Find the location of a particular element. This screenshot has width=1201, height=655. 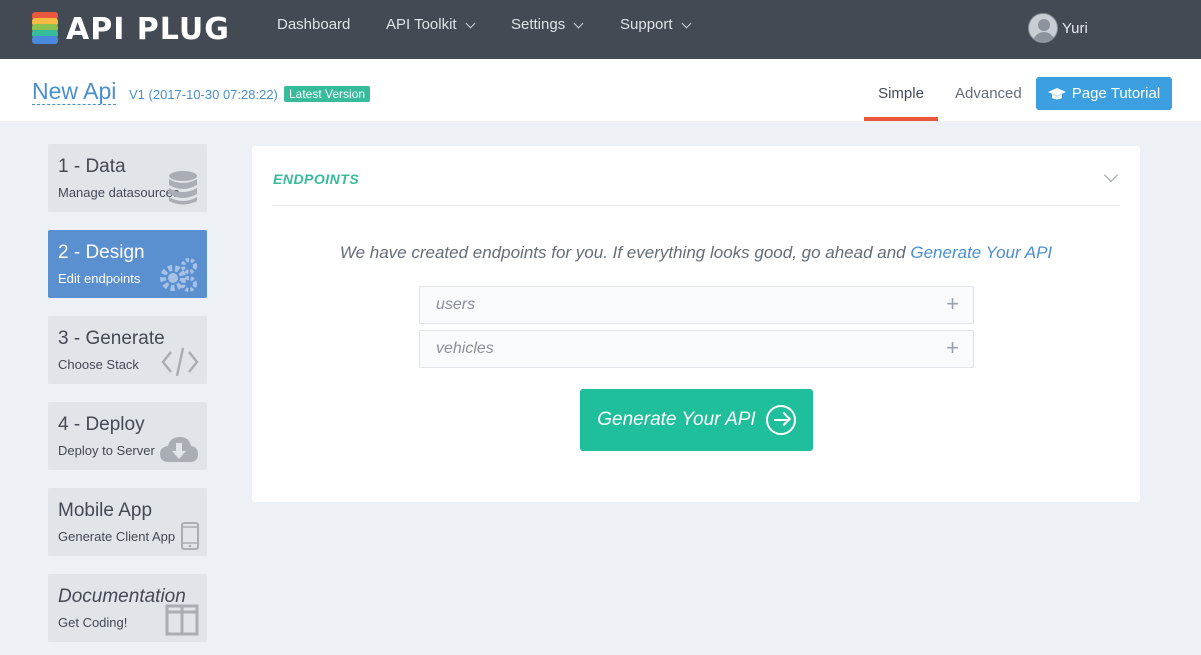

arrow-circle-right-icon is located at coordinates (780, 420).